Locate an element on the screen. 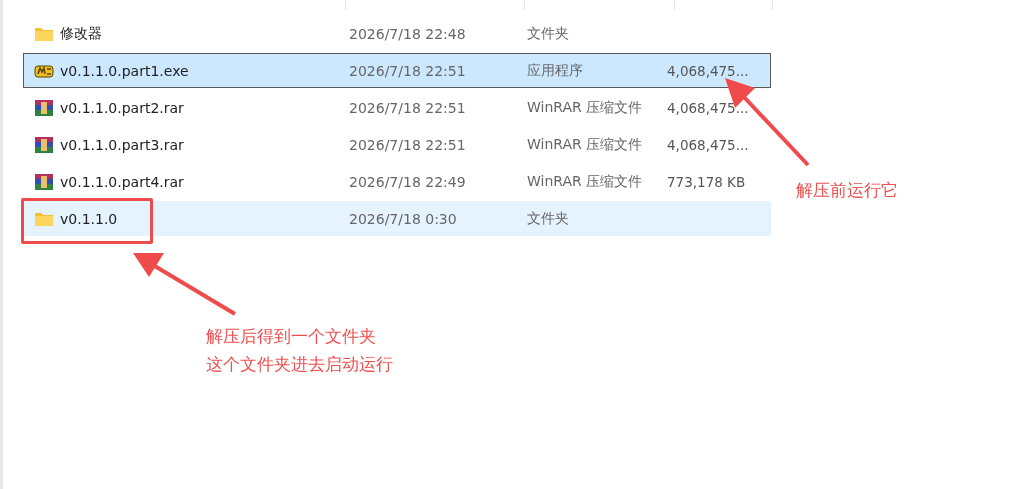  file-type: 应用程序 is located at coordinates (555, 70).